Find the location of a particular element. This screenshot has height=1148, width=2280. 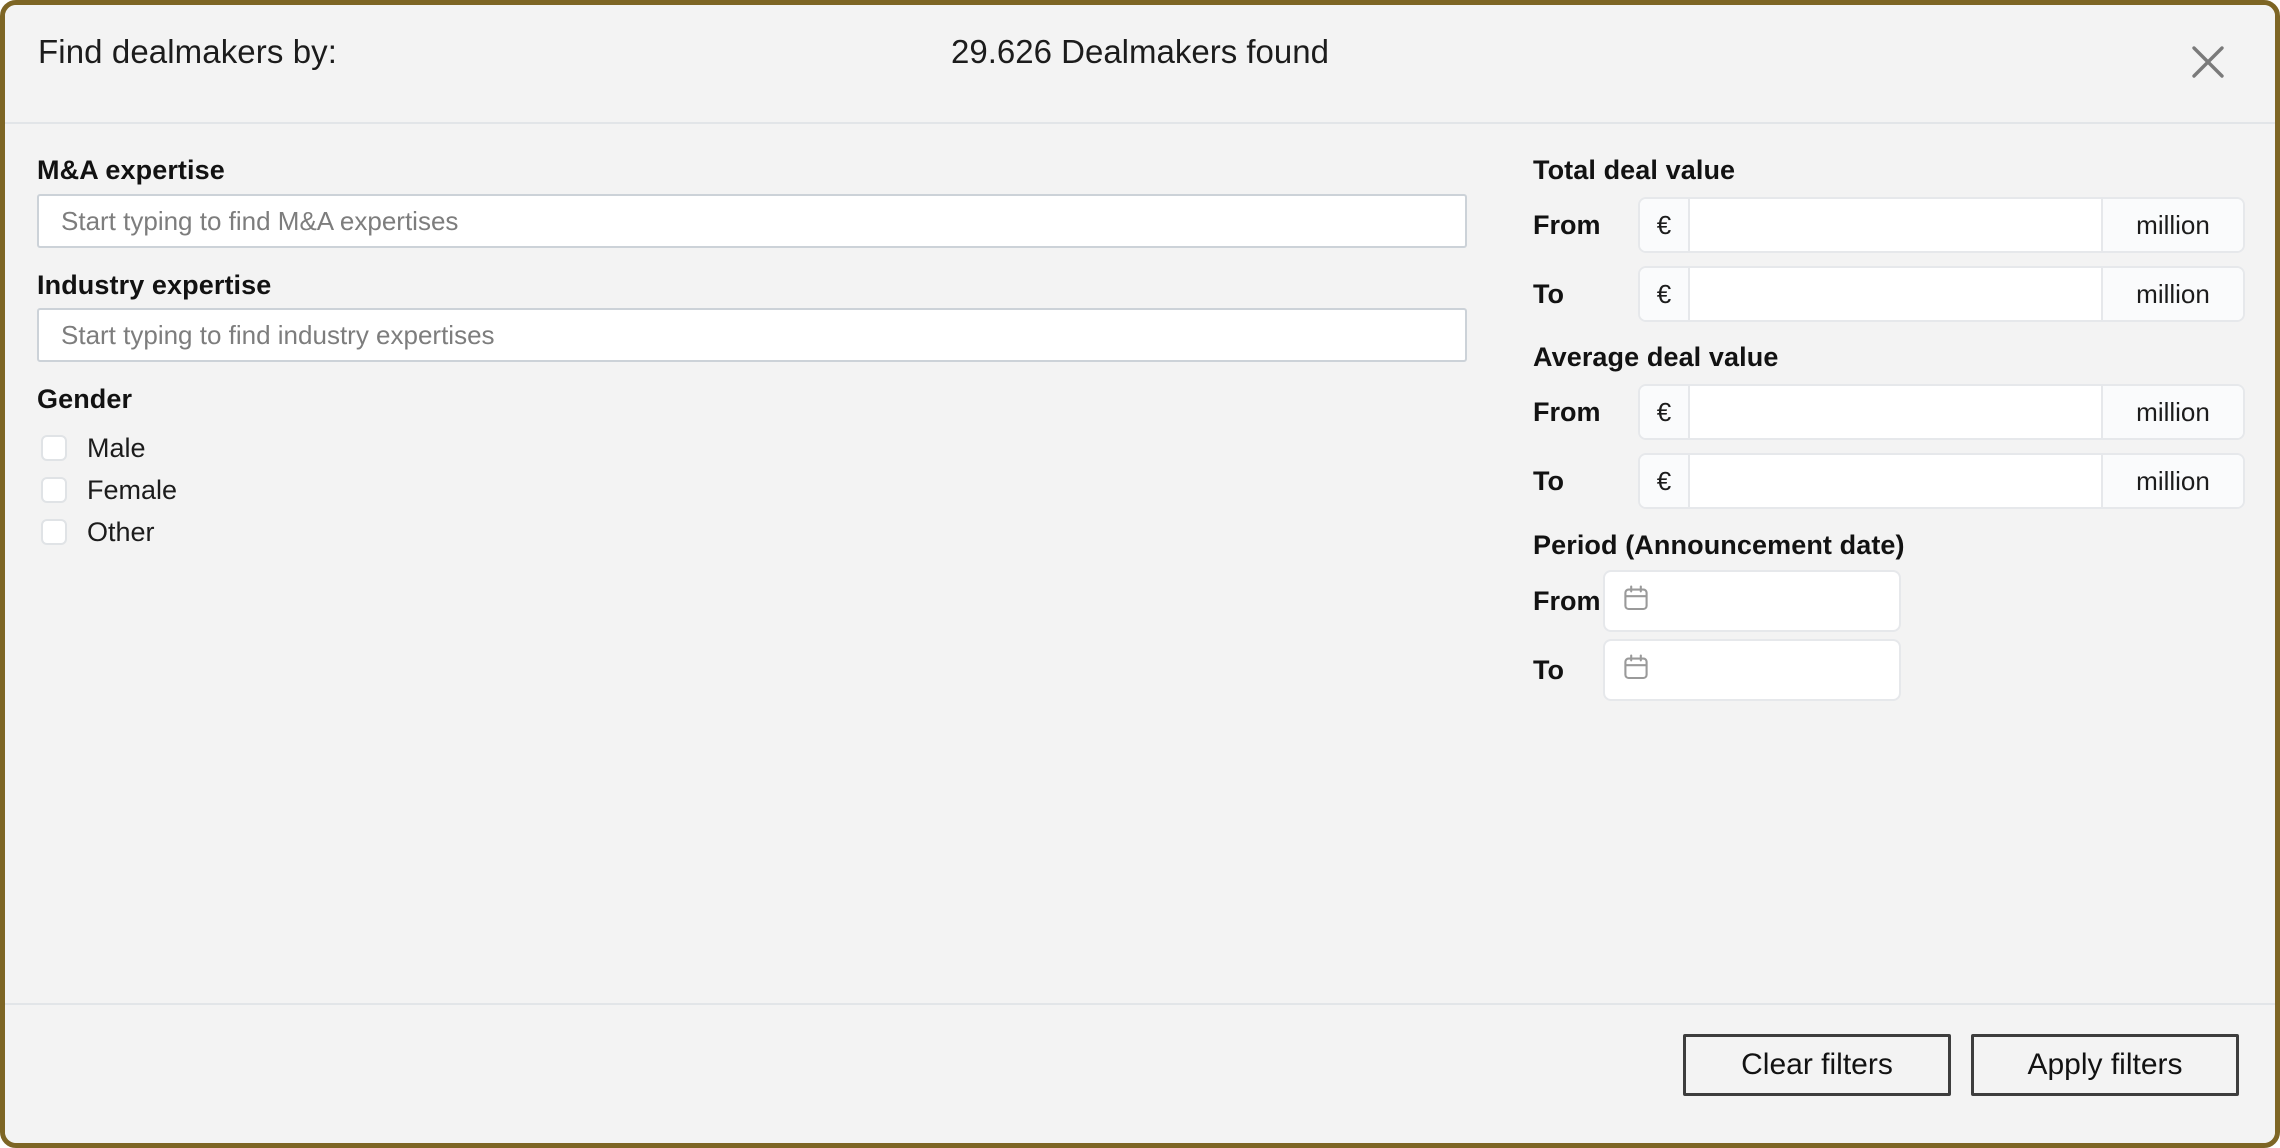

results-count: 29.626 Dealmakers found is located at coordinates (1140, 51).